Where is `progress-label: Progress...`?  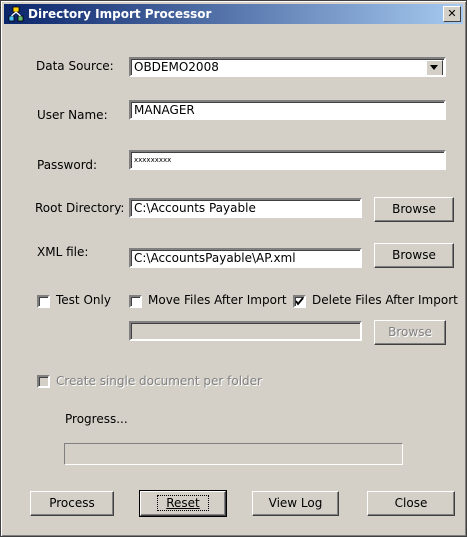
progress-label: Progress... is located at coordinates (96, 419).